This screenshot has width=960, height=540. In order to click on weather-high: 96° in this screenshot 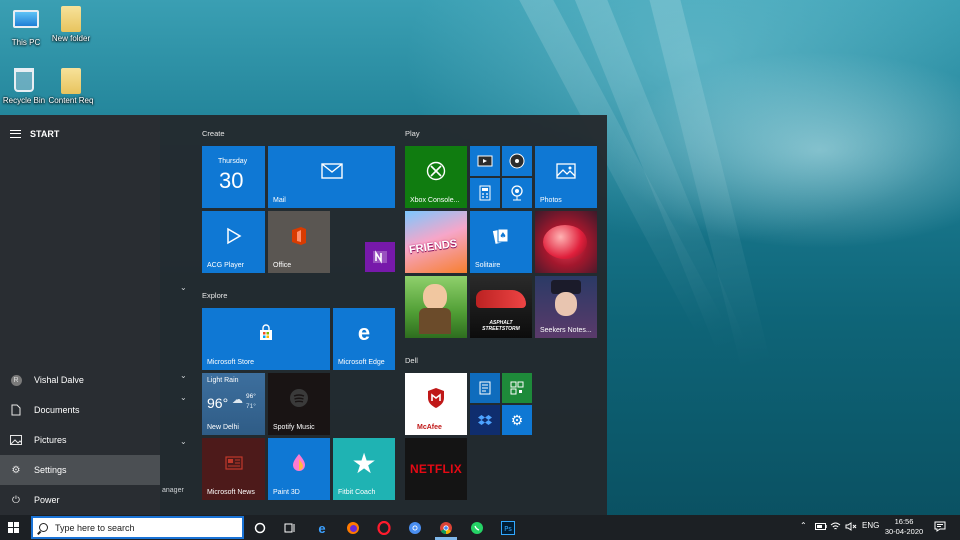, I will do `click(251, 396)`.